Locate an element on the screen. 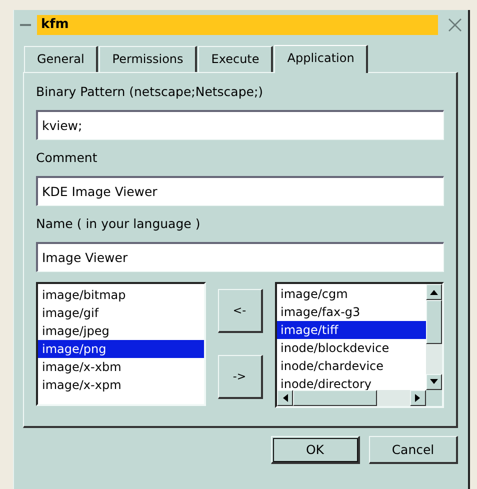 The height and width of the screenshot is (489, 477). move-button: -> is located at coordinates (240, 377).